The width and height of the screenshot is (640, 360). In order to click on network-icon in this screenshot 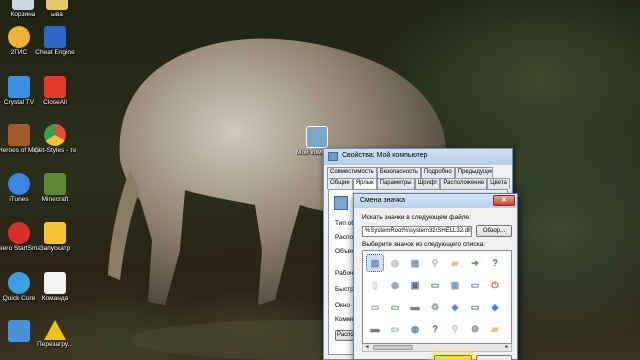, I will do `click(19, 331)`.